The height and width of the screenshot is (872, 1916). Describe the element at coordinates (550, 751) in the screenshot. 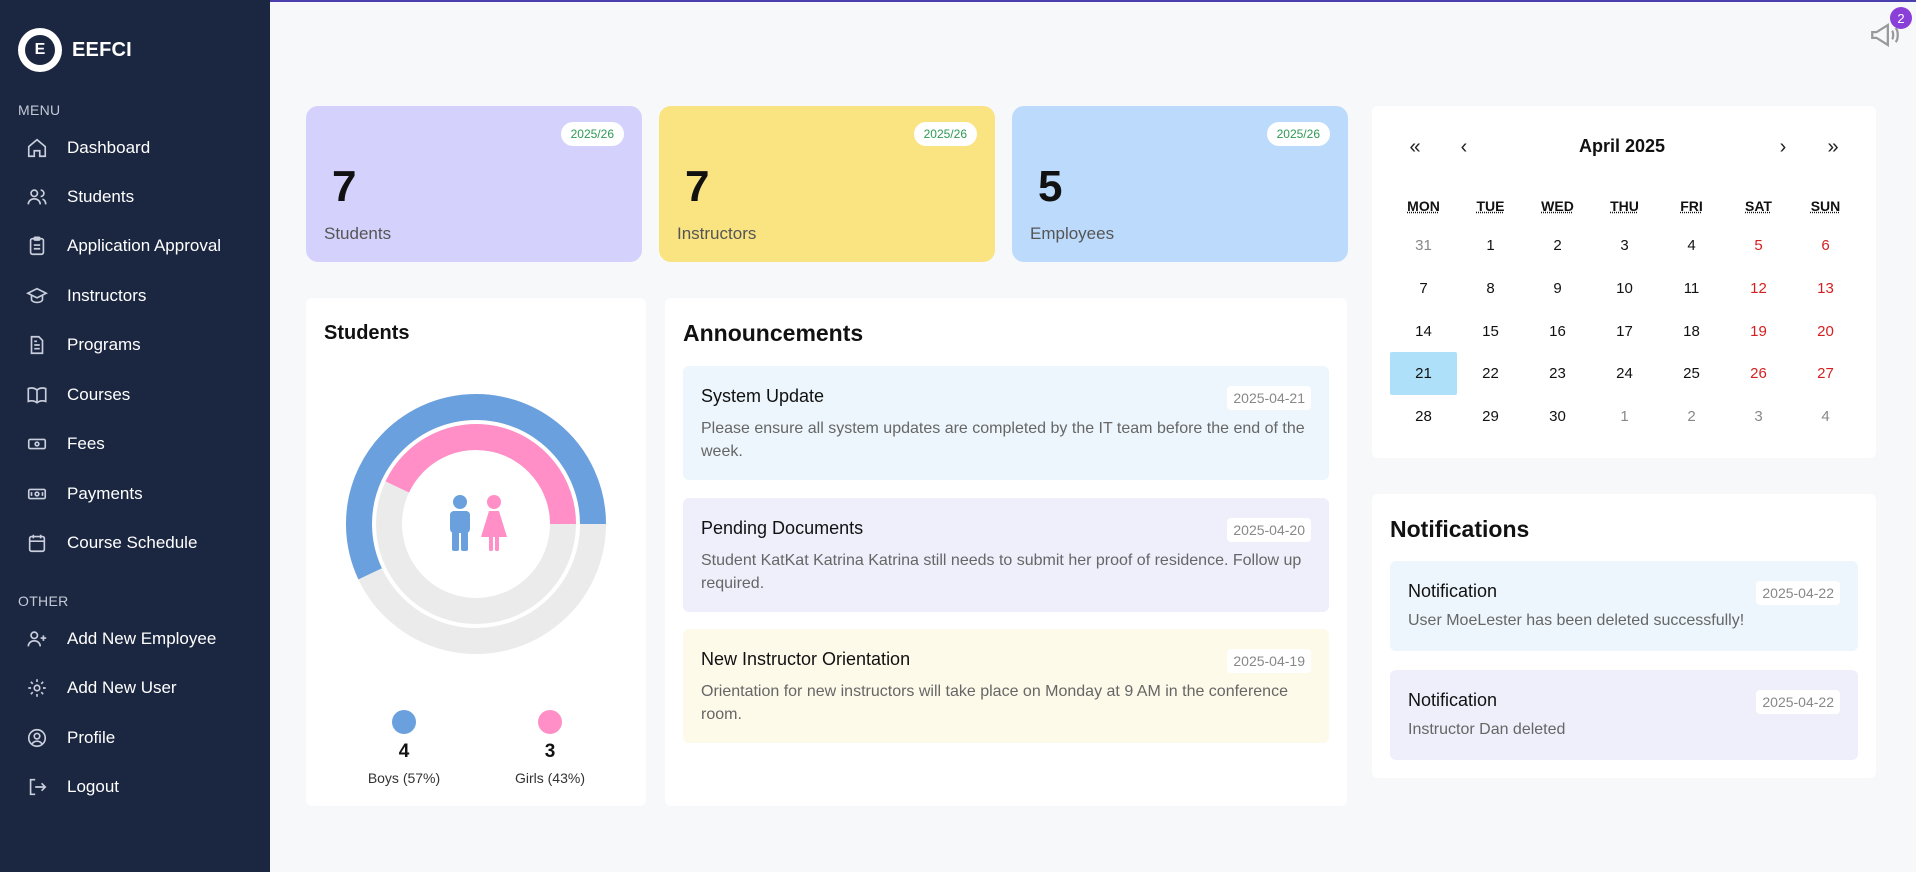

I see `girls-count: 3` at that location.